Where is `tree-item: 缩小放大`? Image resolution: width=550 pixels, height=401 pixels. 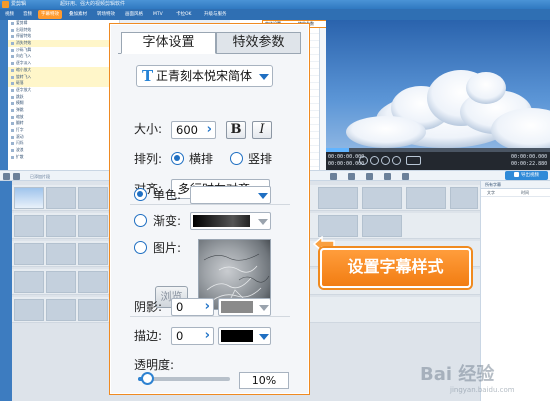
tree-item: 缩小放大 is located at coordinates (63, 70).